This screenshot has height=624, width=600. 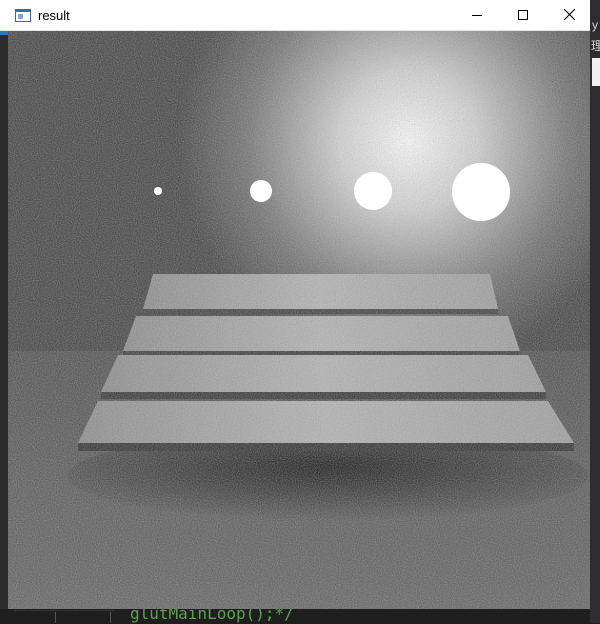 What do you see at coordinates (481, 192) in the screenshot?
I see `sphere-4-core` at bounding box center [481, 192].